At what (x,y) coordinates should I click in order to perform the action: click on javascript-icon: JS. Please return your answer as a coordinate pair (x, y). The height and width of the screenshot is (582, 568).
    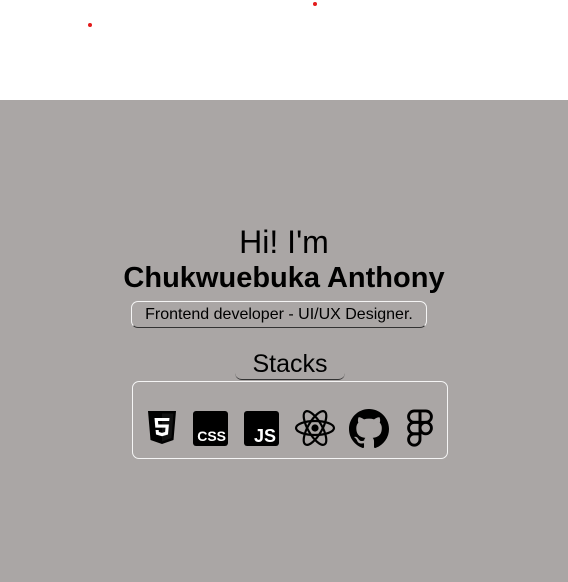
    Looking at the image, I should click on (261, 428).